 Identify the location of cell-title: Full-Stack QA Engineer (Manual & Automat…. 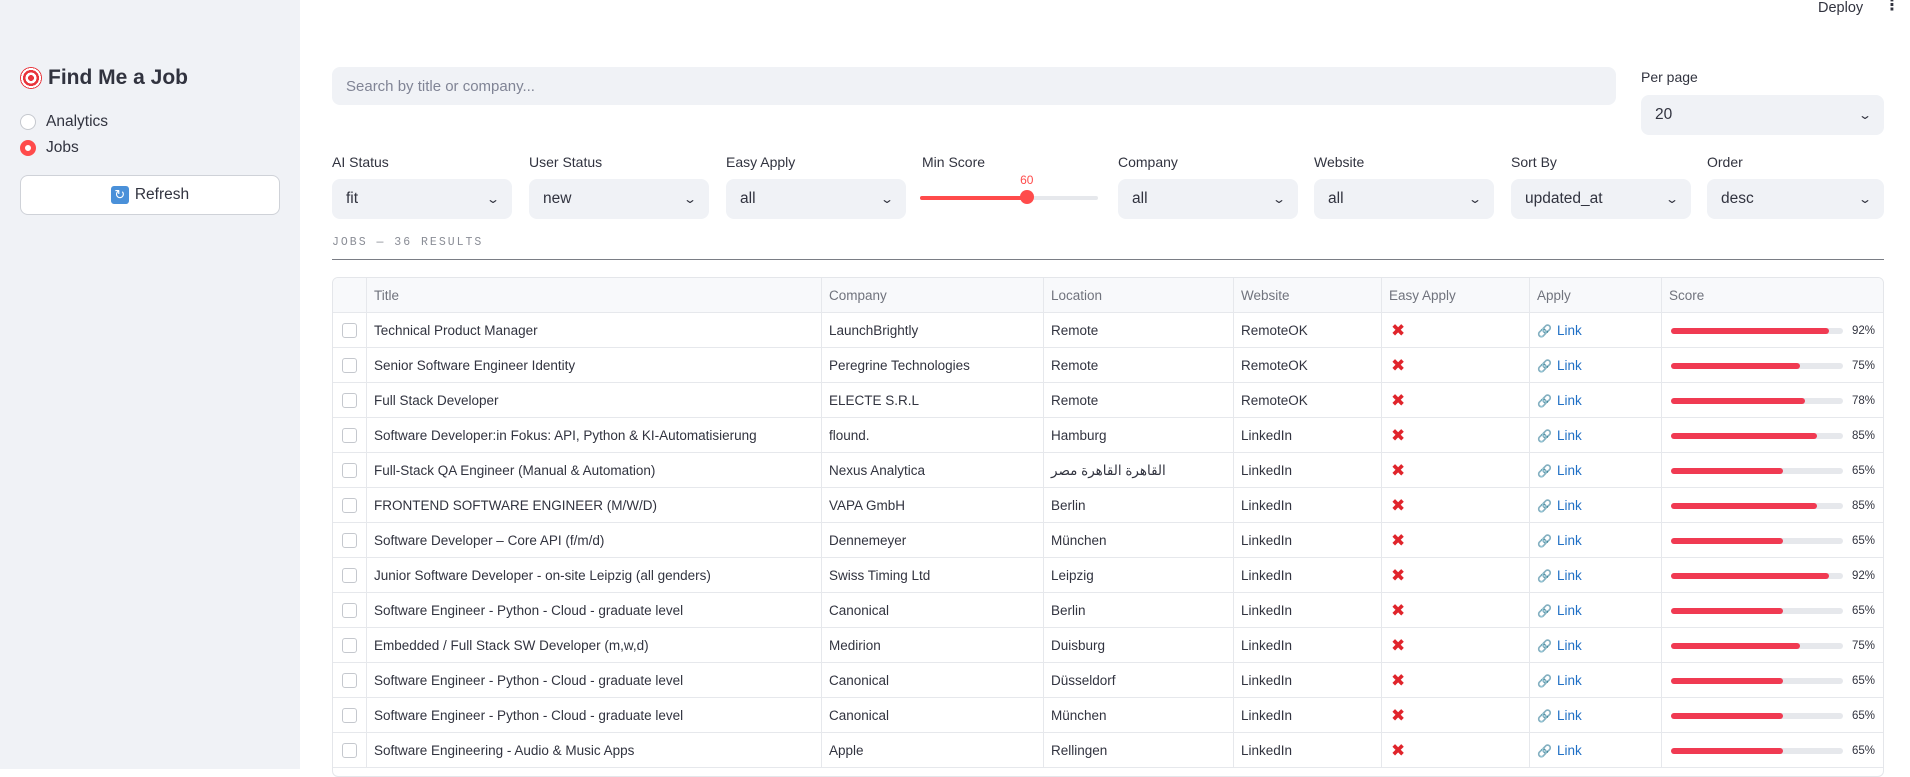
(594, 470).